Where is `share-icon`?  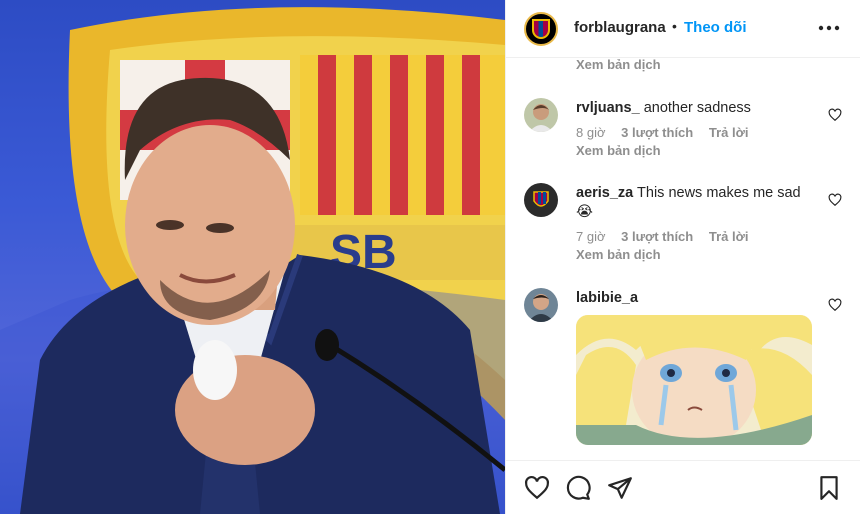 share-icon is located at coordinates (620, 488).